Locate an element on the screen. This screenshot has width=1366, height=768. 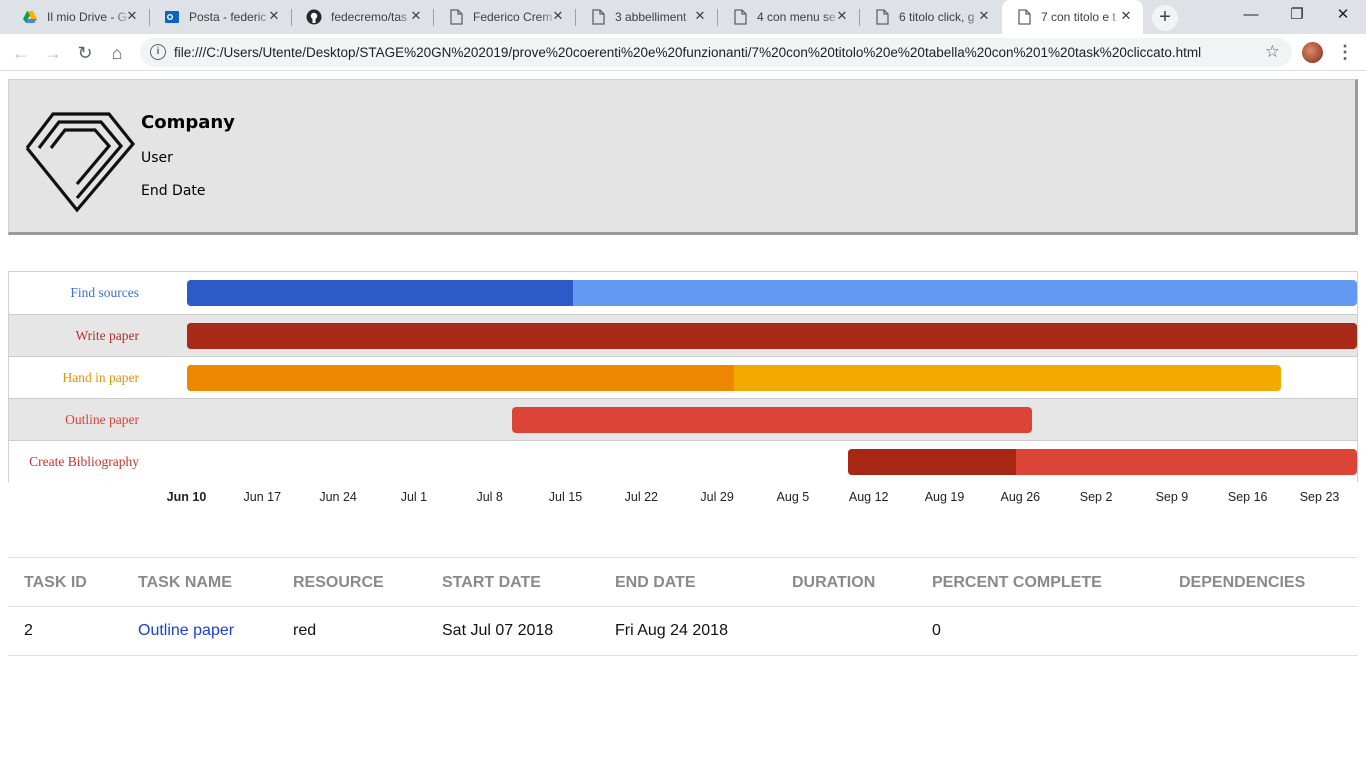
diamond-logo-icon is located at coordinates (80, 162).